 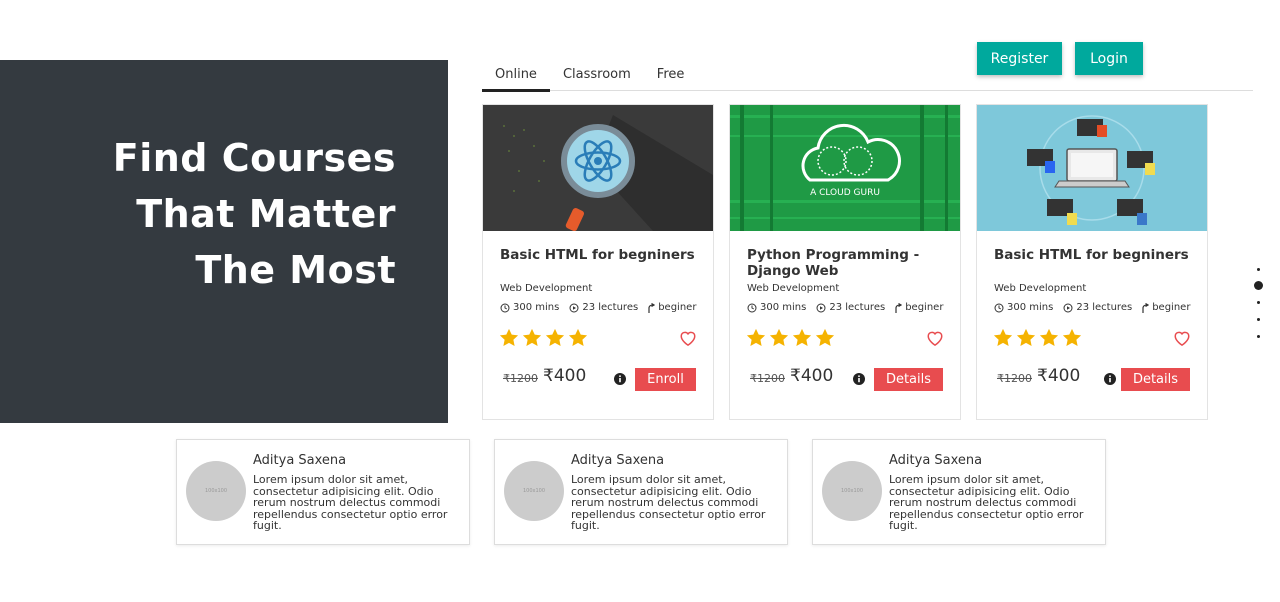 What do you see at coordinates (597, 74) in the screenshot?
I see `tab-classroom: Classroom` at bounding box center [597, 74].